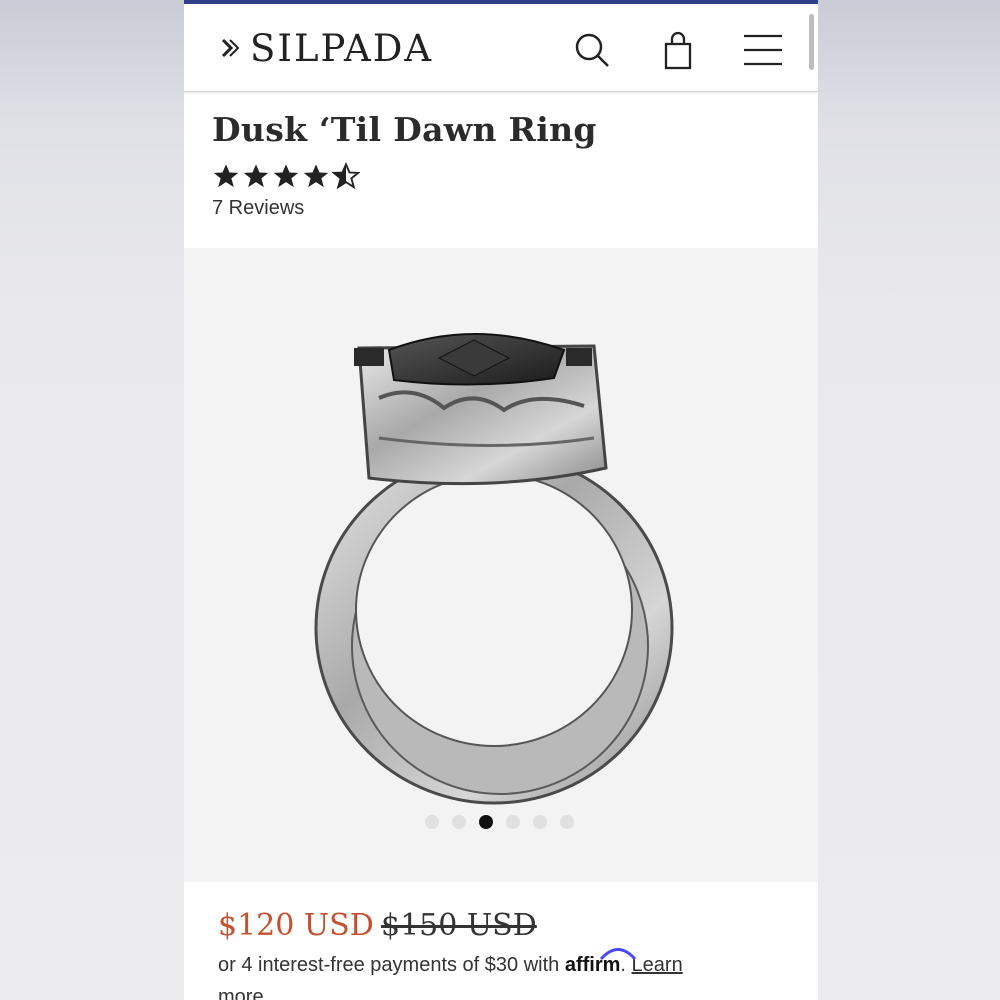 The height and width of the screenshot is (1000, 1000). I want to click on affirm-arc-icon, so click(617, 954).